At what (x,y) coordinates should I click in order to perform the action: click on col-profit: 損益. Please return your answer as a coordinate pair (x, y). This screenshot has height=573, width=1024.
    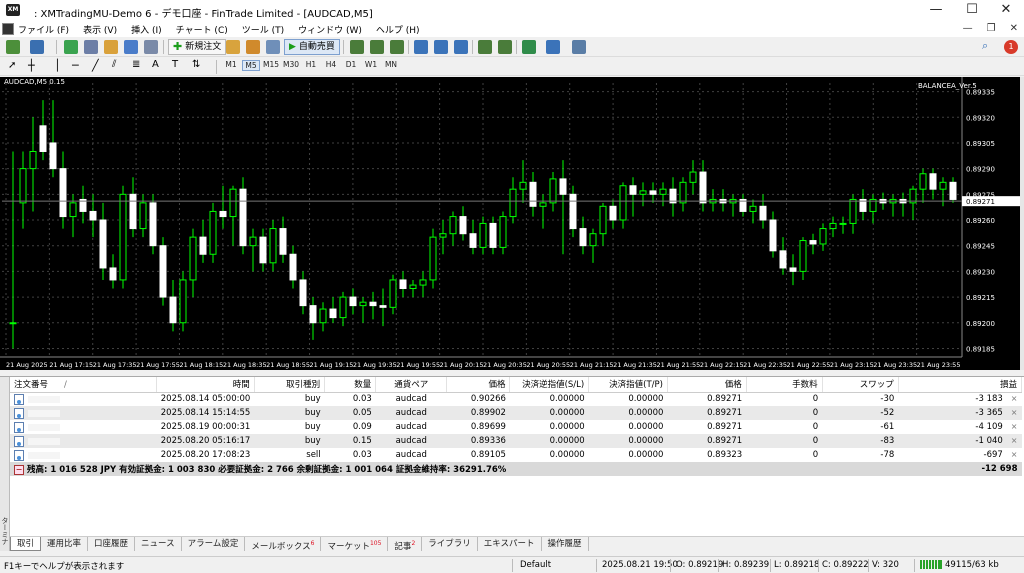
    Looking at the image, I should click on (960, 385).